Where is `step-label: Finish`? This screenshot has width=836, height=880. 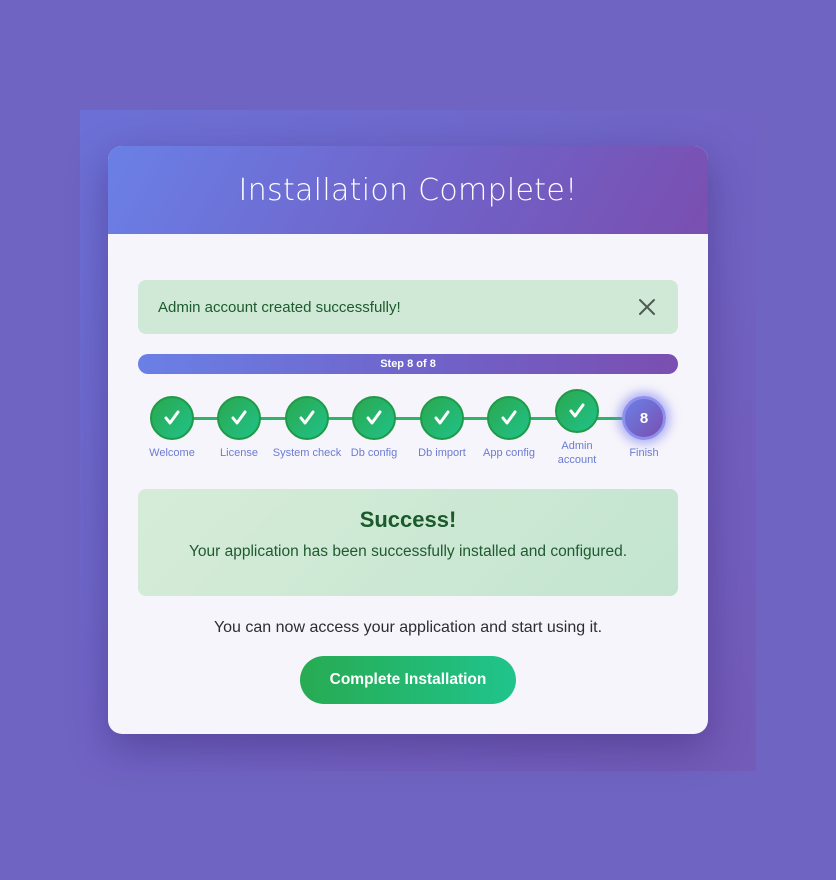 step-label: Finish is located at coordinates (644, 453).